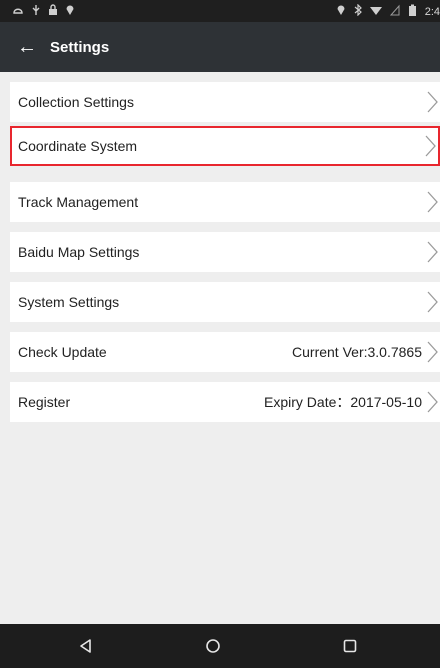  What do you see at coordinates (375, 12) in the screenshot?
I see `wifi-icon` at bounding box center [375, 12].